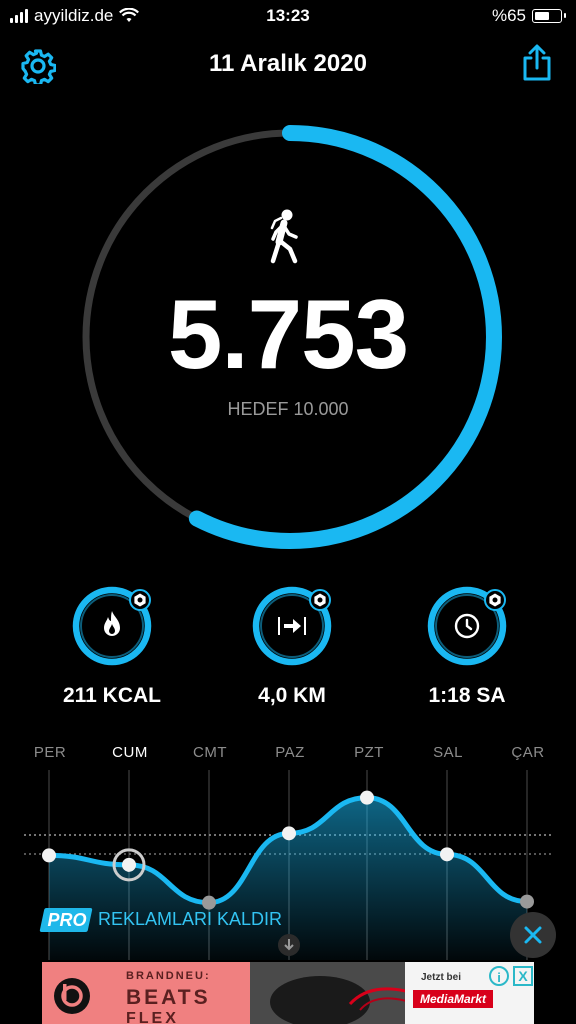 The image size is (576, 1024). Describe the element at coordinates (448, 752) in the screenshot. I see `day-label: SAL` at that location.